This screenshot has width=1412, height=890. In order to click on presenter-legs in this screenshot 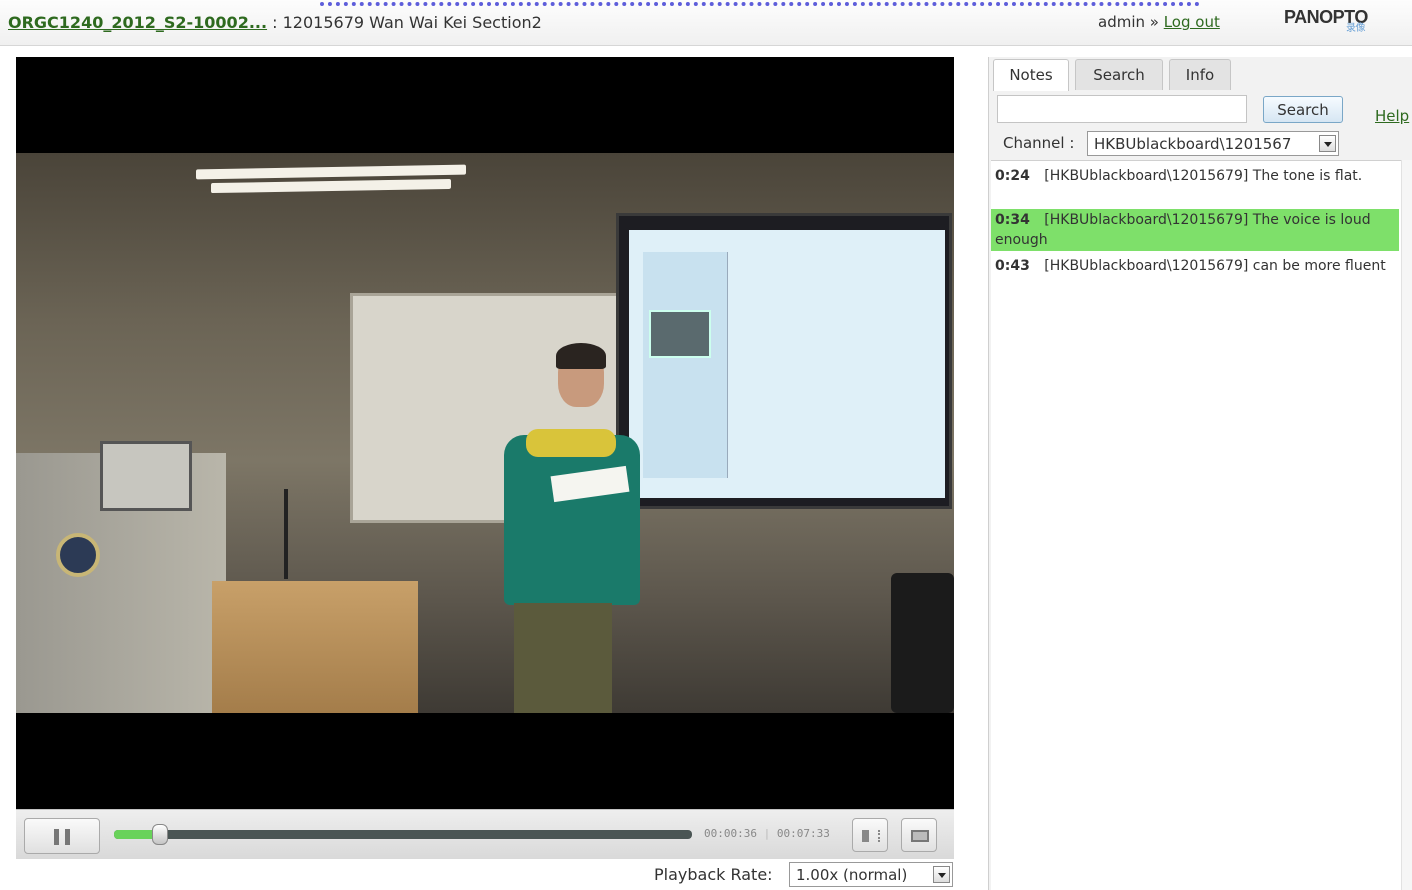, I will do `click(563, 658)`.